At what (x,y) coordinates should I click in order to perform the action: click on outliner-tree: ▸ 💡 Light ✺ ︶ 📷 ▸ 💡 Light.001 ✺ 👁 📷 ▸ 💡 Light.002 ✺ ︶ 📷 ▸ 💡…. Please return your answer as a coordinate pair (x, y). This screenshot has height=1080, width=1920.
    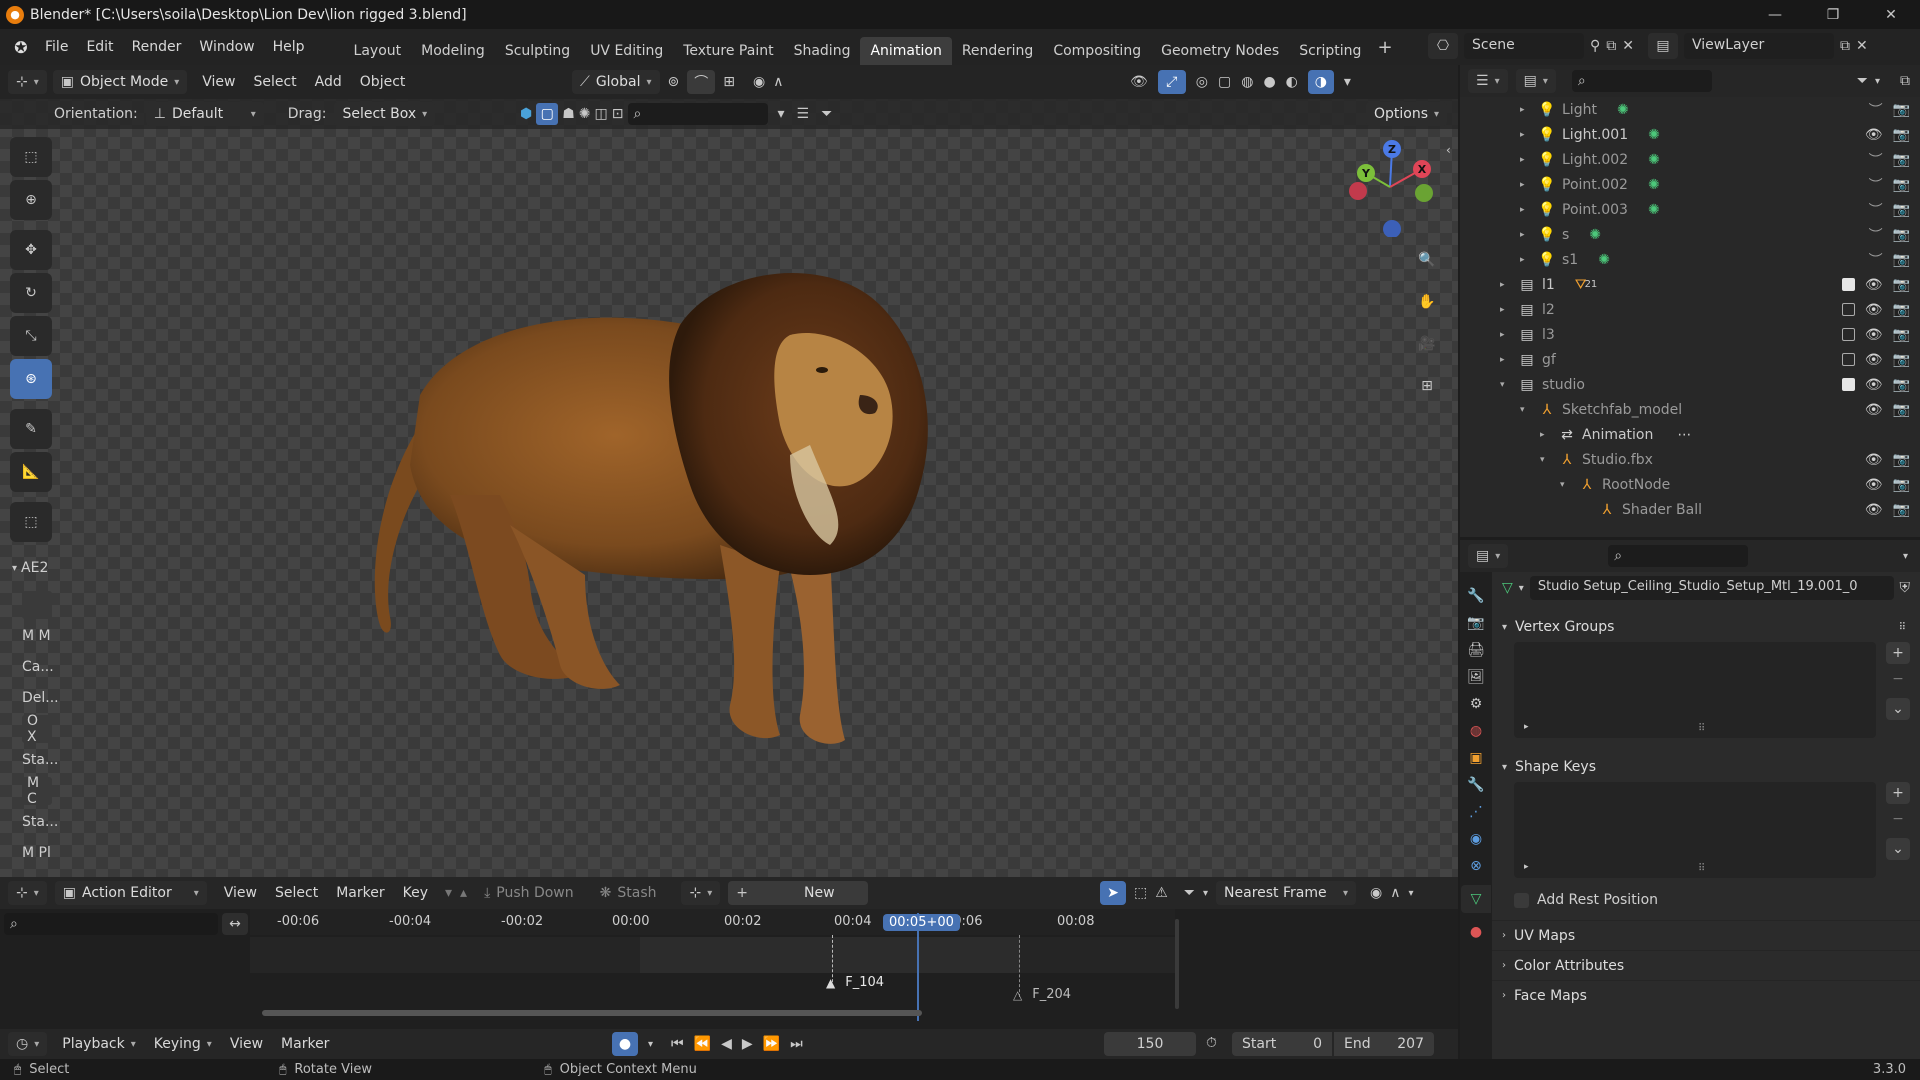
    Looking at the image, I should click on (1690, 317).